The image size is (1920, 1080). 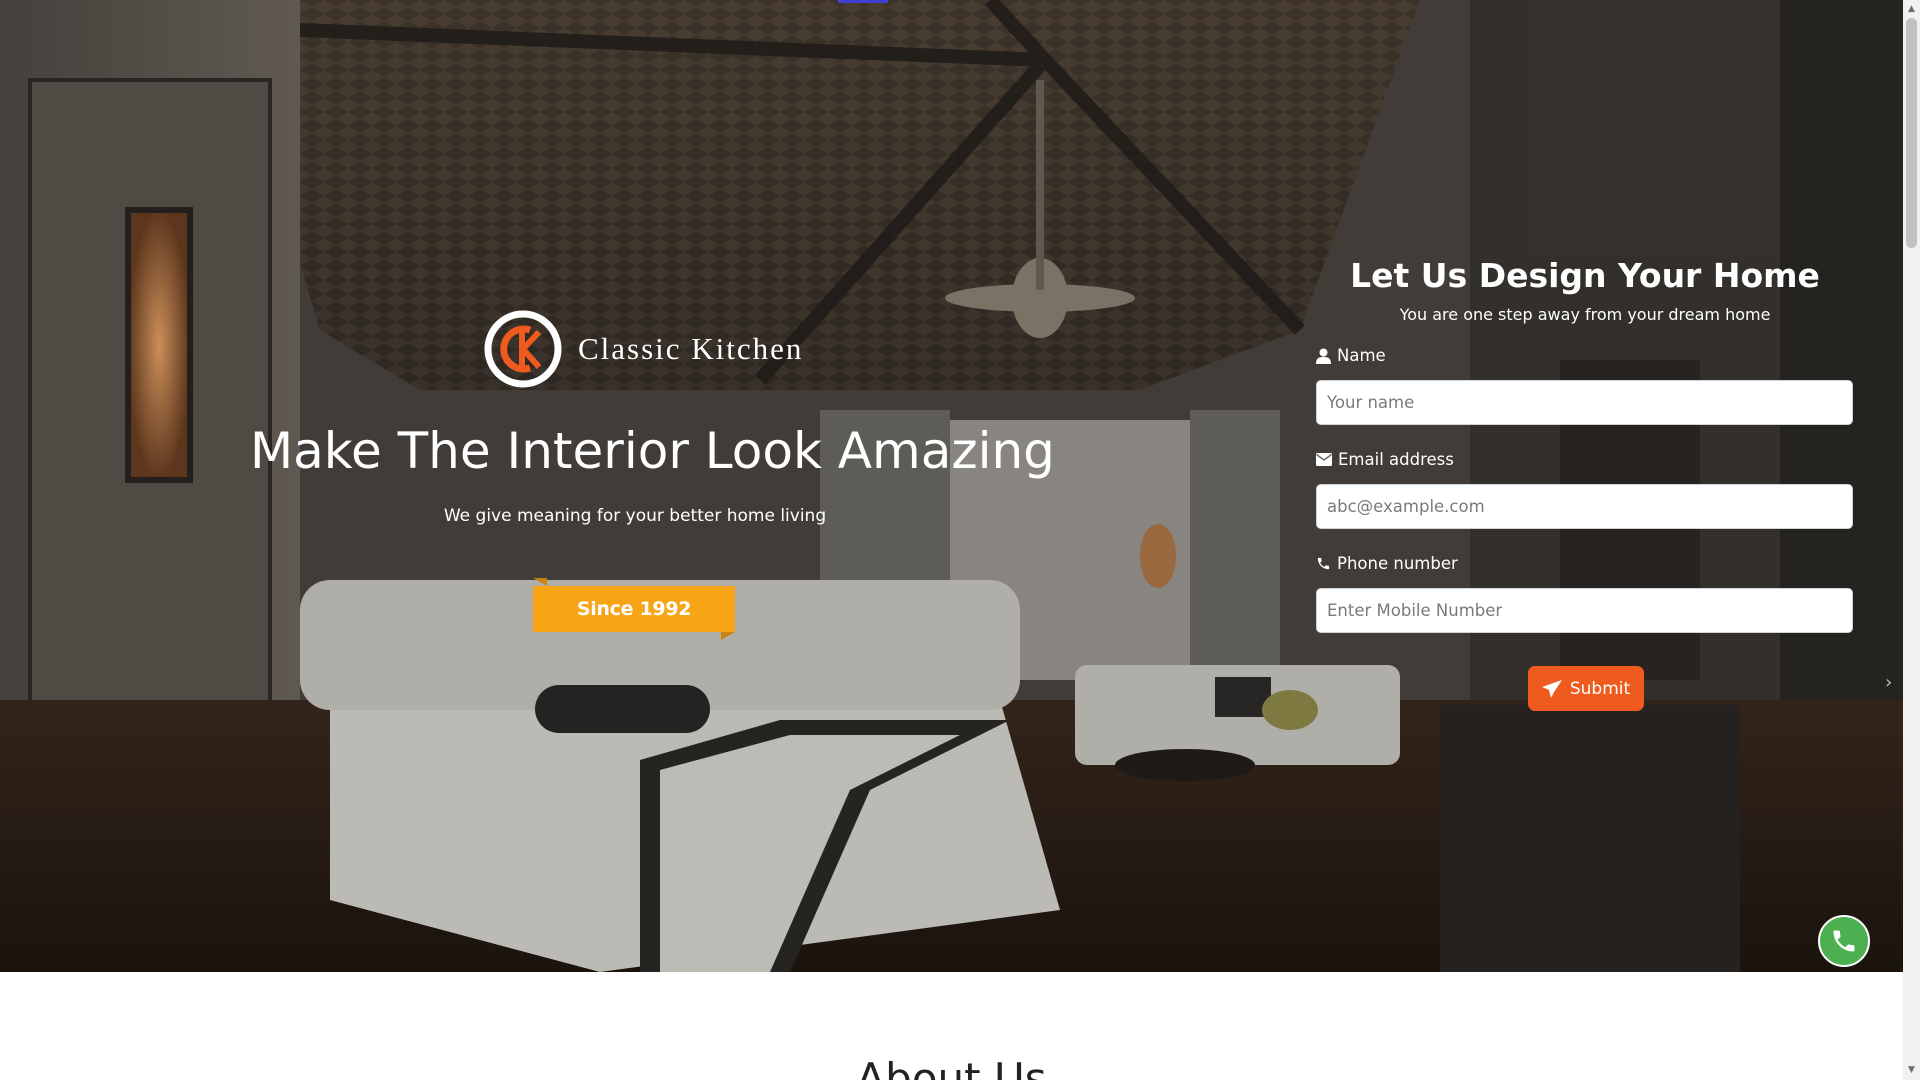 What do you see at coordinates (1888, 682) in the screenshot?
I see `slider-next-chevron-icon: ›` at bounding box center [1888, 682].